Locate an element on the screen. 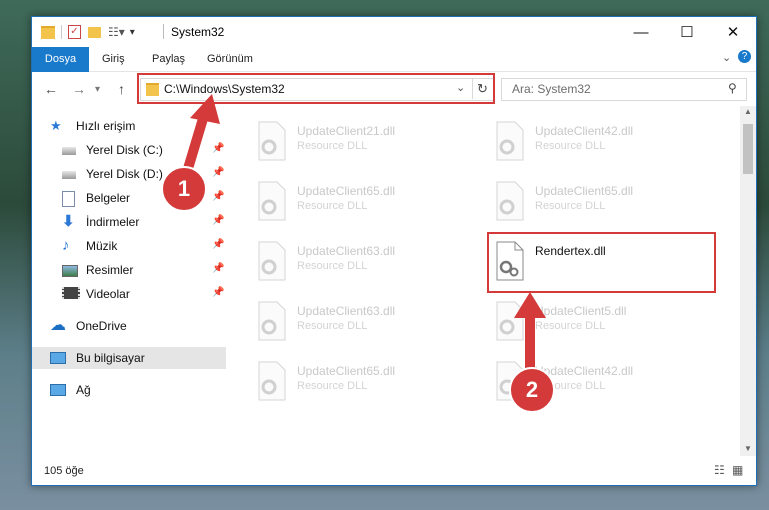 The height and width of the screenshot is (510, 769). step-badge-2: 2 is located at coordinates (532, 390).